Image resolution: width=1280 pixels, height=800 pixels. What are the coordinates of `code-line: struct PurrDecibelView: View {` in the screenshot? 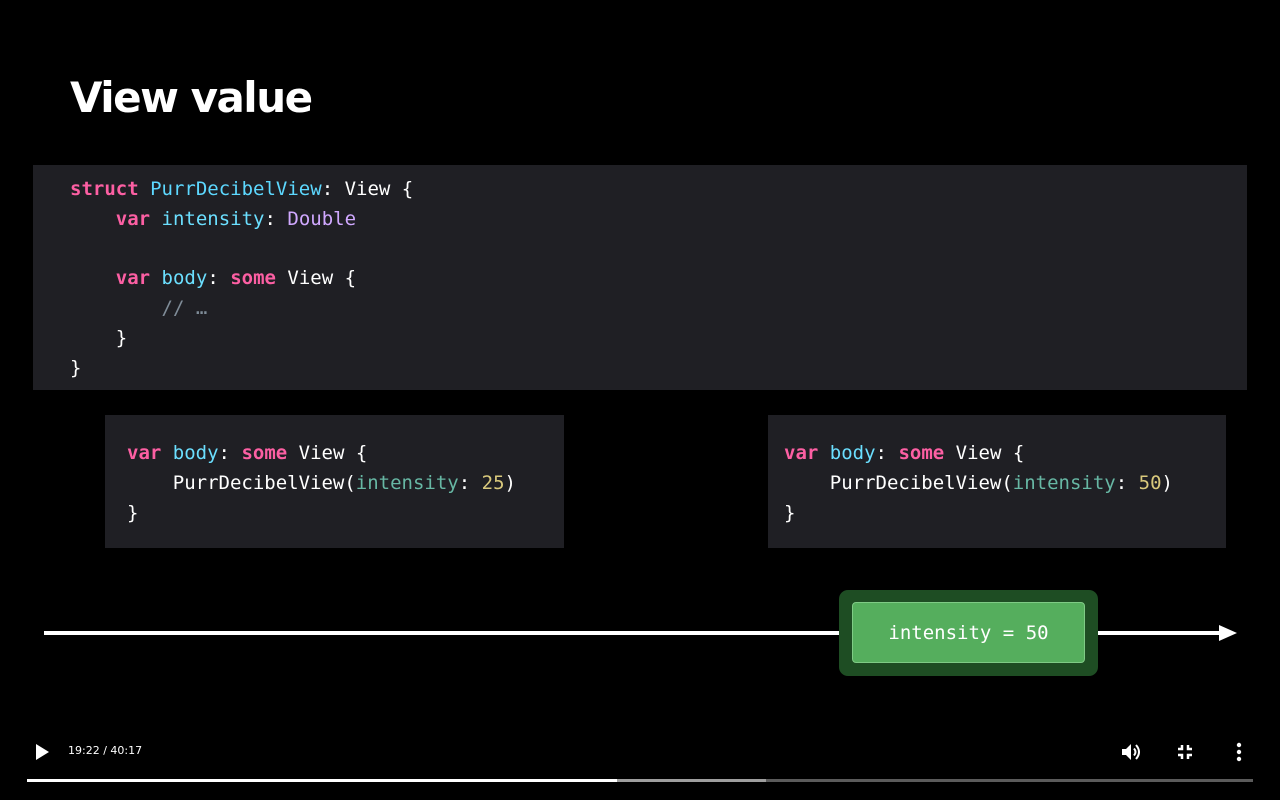 It's located at (658, 190).